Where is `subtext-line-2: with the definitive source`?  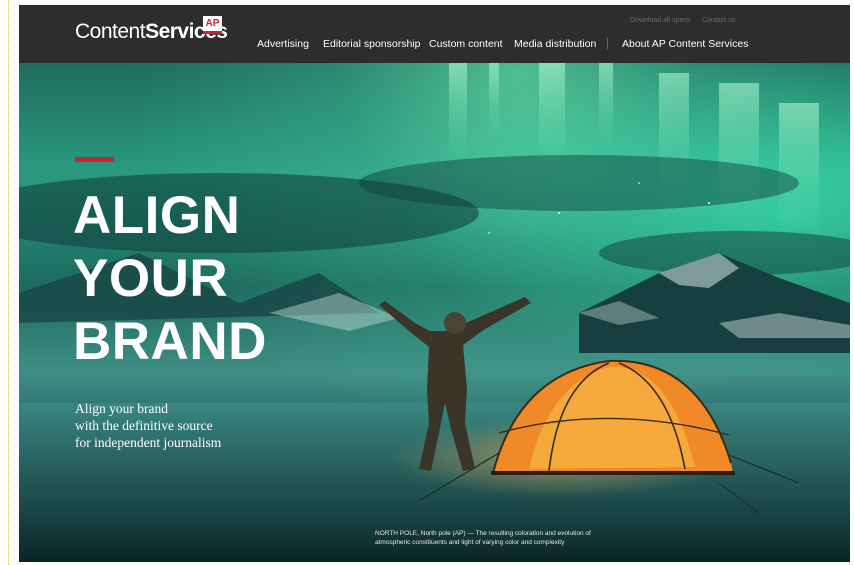 subtext-line-2: with the definitive source is located at coordinates (144, 425).